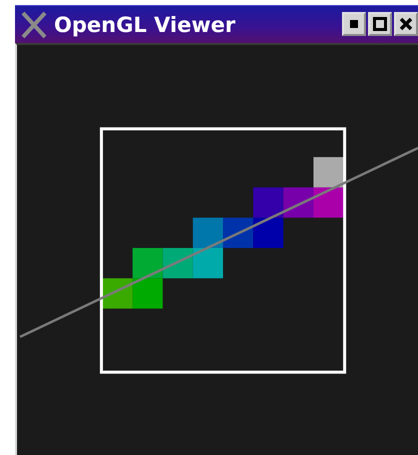 The height and width of the screenshot is (455, 418). What do you see at coordinates (354, 24) in the screenshot?
I see `minimize-button` at bounding box center [354, 24].